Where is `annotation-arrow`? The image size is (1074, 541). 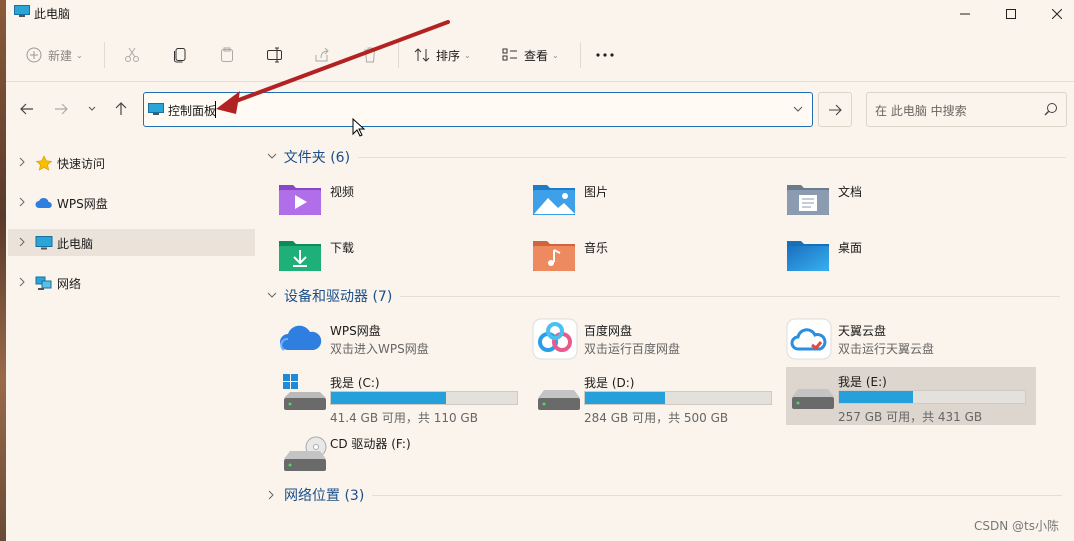 annotation-arrow is located at coordinates (333, 67).